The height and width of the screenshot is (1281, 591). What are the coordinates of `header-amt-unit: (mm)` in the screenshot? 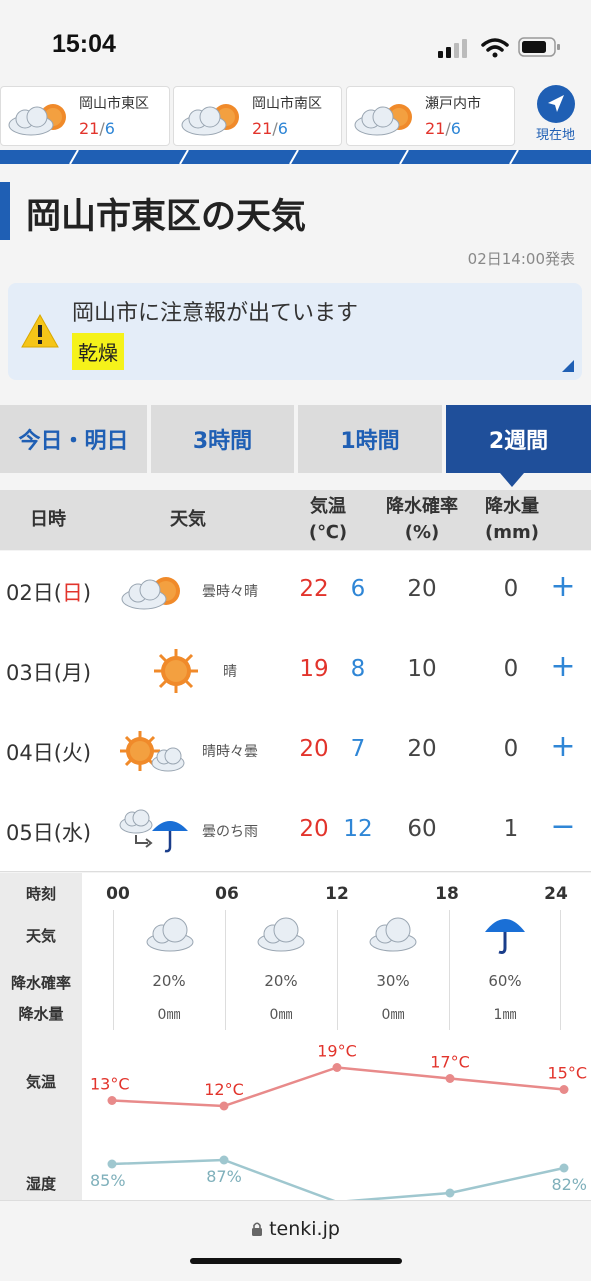 It's located at (512, 532).